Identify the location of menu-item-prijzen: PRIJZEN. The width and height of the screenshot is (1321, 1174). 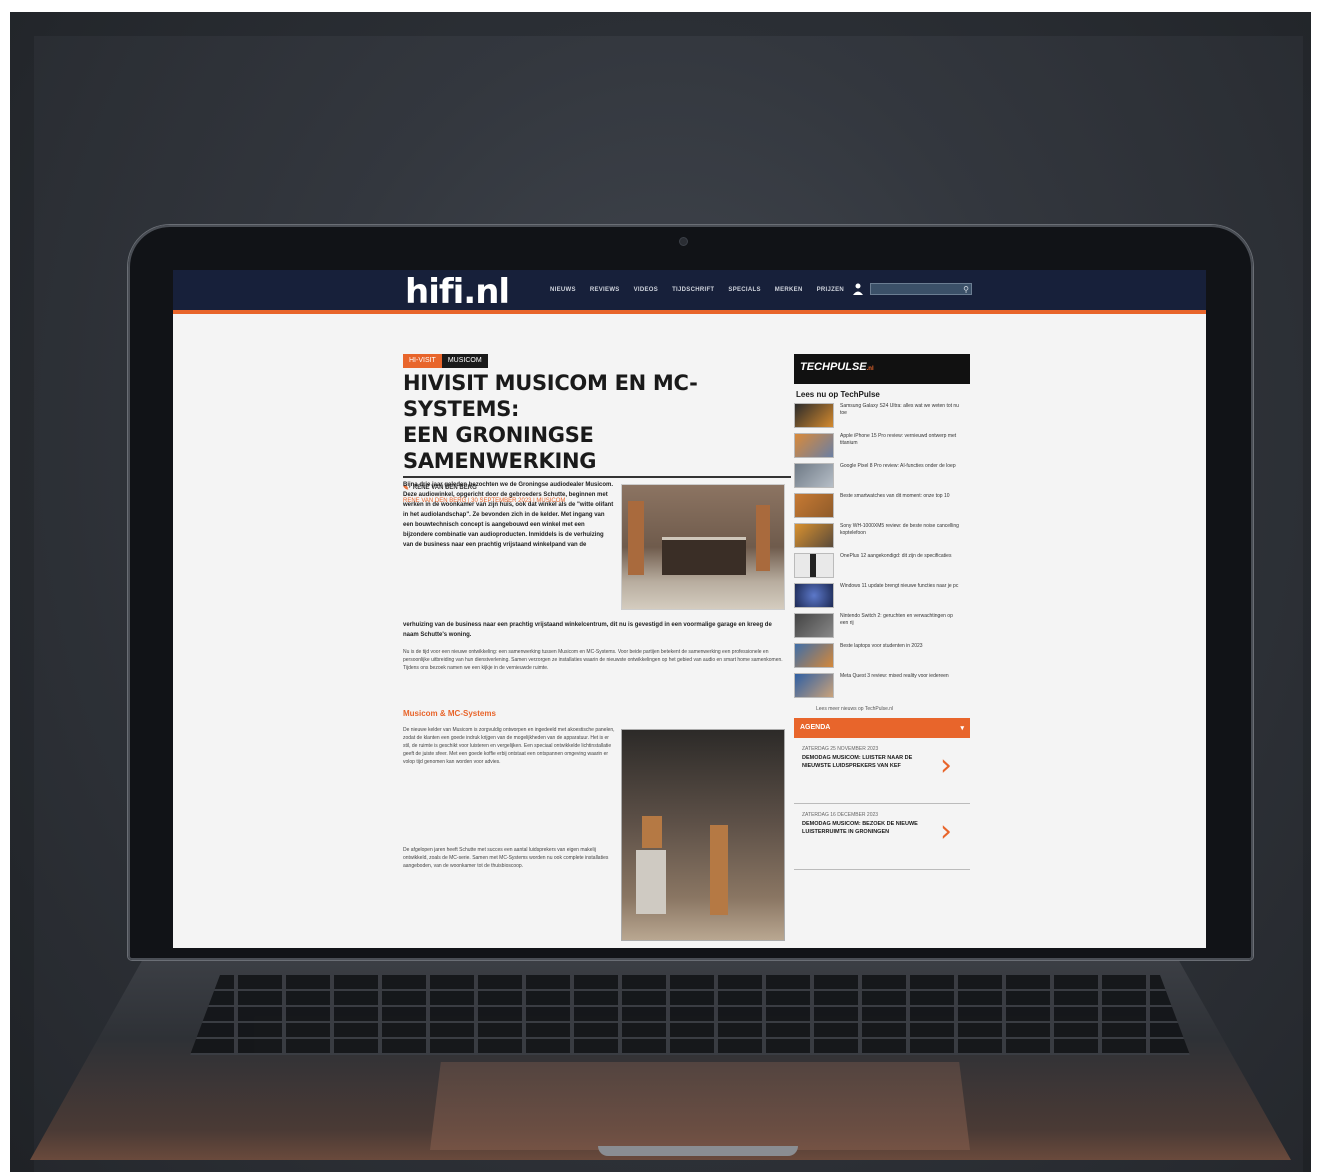
(830, 290).